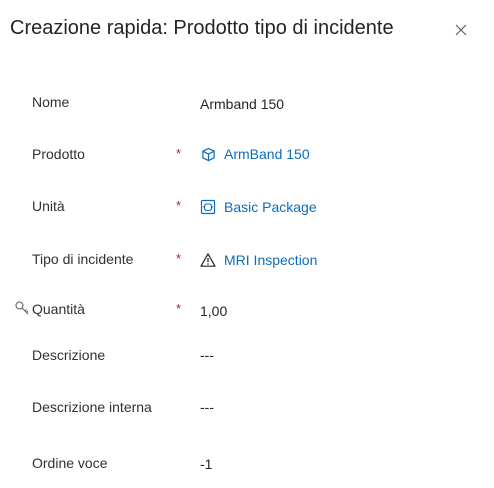  What do you see at coordinates (58, 154) in the screenshot?
I see `field-label-prodotto: Prodotto` at bounding box center [58, 154].